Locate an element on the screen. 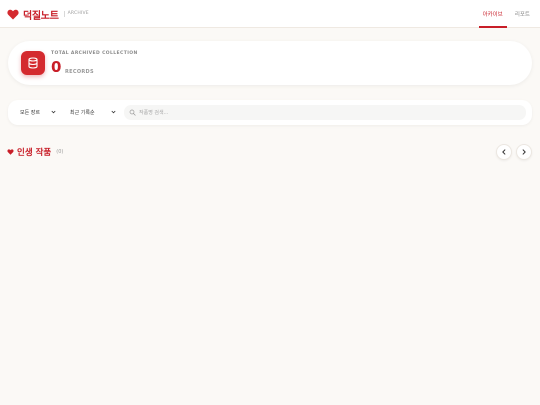 Image resolution: width=540 pixels, height=405 pixels. stats-label: TOTAL ARCHIVED COLLECTION is located at coordinates (94, 53).